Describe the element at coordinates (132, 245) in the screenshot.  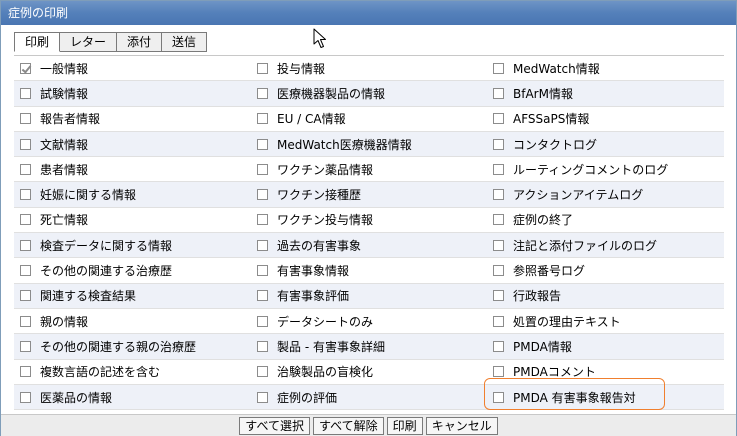
I see `print-option: 検査データに関する情報` at that location.